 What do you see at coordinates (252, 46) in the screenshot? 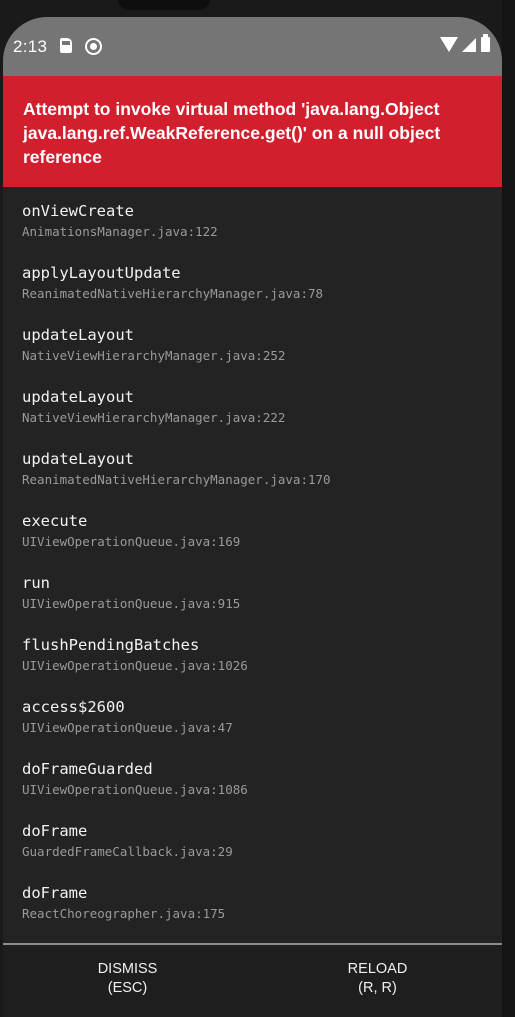
I see `status-bar: 2:13` at bounding box center [252, 46].